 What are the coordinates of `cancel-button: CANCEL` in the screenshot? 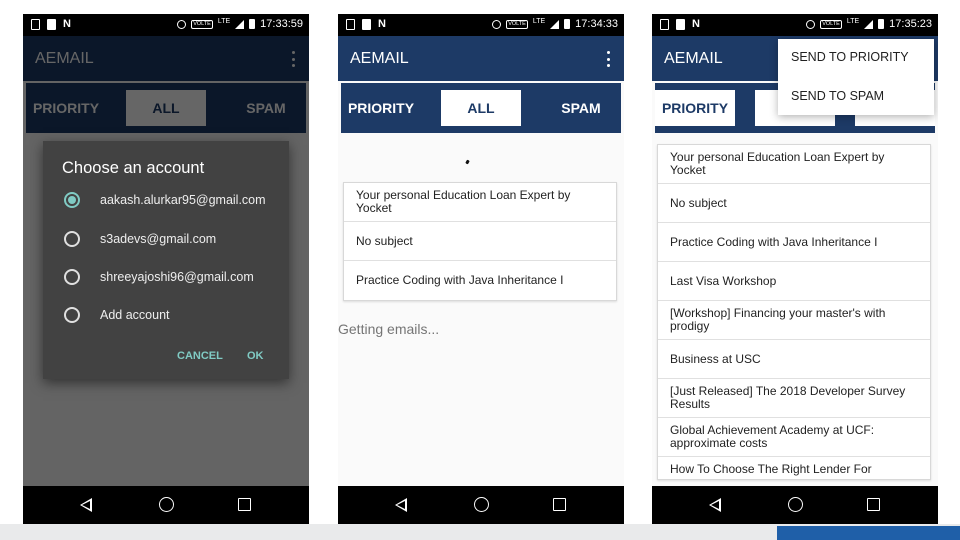 It's located at (200, 356).